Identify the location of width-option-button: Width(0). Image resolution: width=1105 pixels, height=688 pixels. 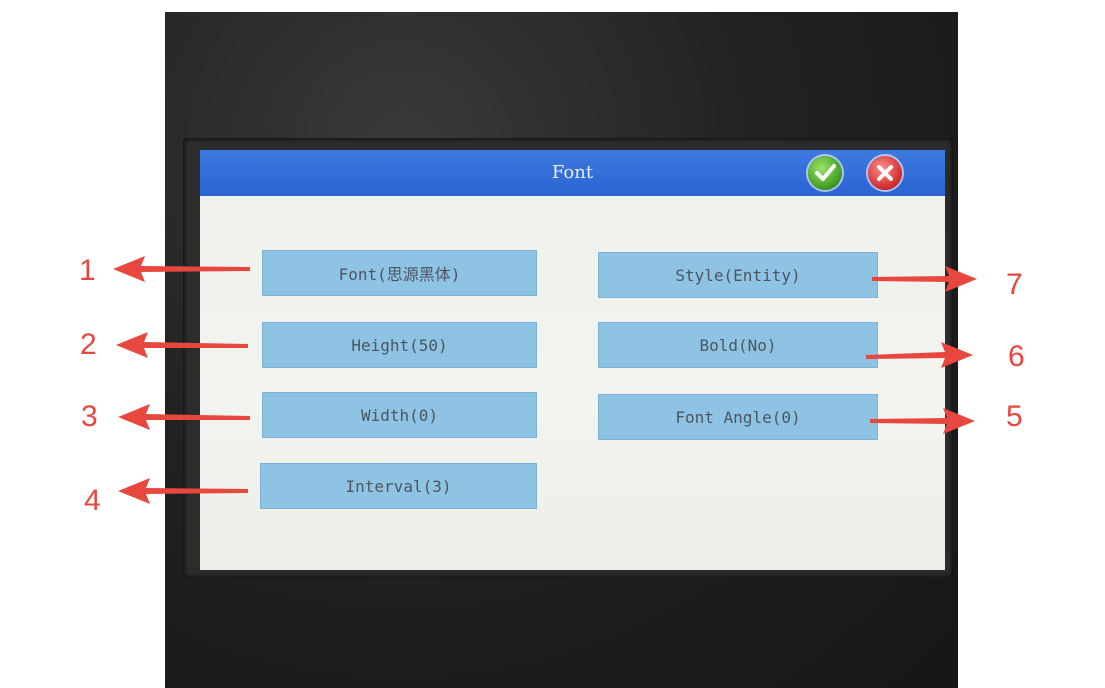
(399, 415).